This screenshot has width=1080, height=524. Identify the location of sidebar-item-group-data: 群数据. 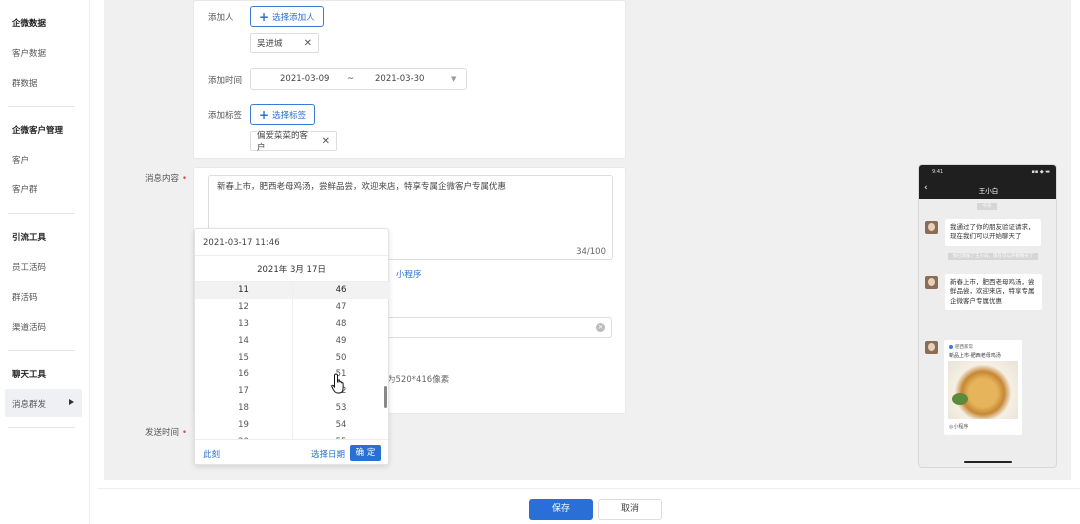
(25, 83).